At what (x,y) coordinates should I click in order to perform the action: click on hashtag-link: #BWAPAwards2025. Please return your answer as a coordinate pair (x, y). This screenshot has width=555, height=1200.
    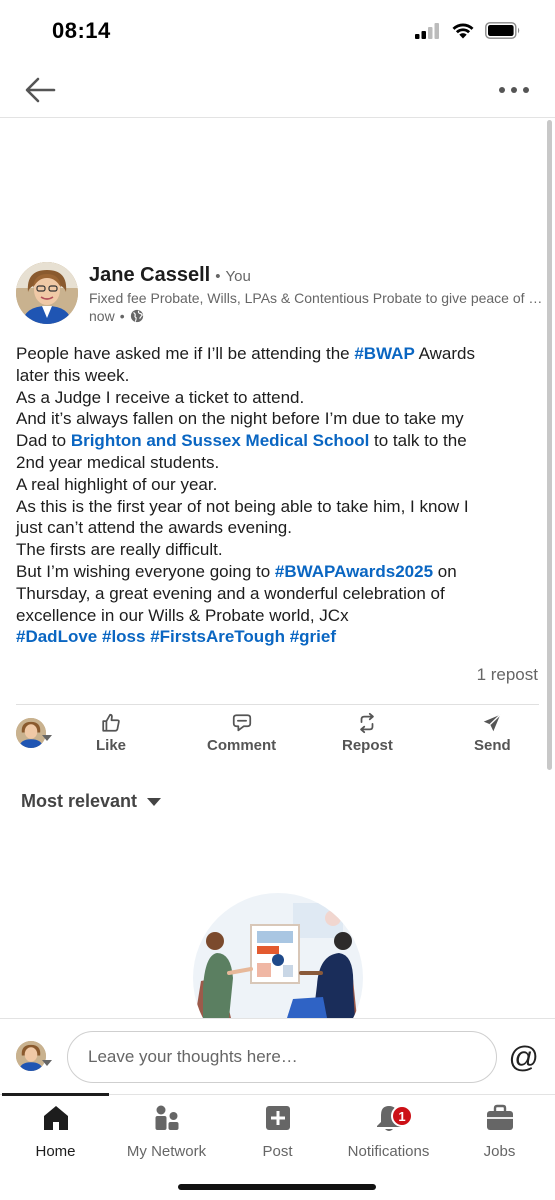
    Looking at the image, I should click on (354, 571).